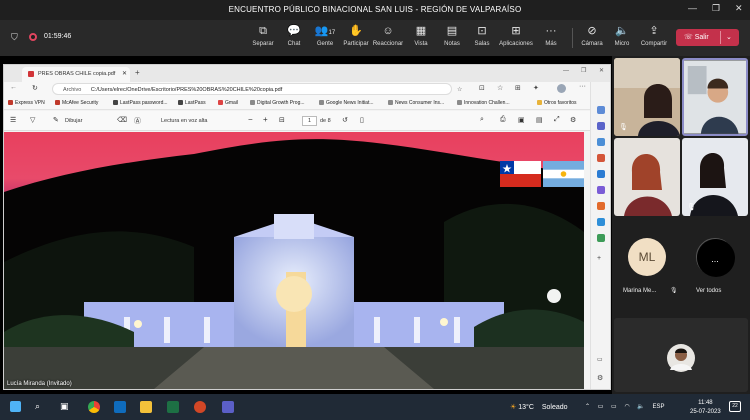 The width and height of the screenshot is (750, 420). What do you see at coordinates (94, 407) in the screenshot?
I see `chrome-icon` at bounding box center [94, 407].